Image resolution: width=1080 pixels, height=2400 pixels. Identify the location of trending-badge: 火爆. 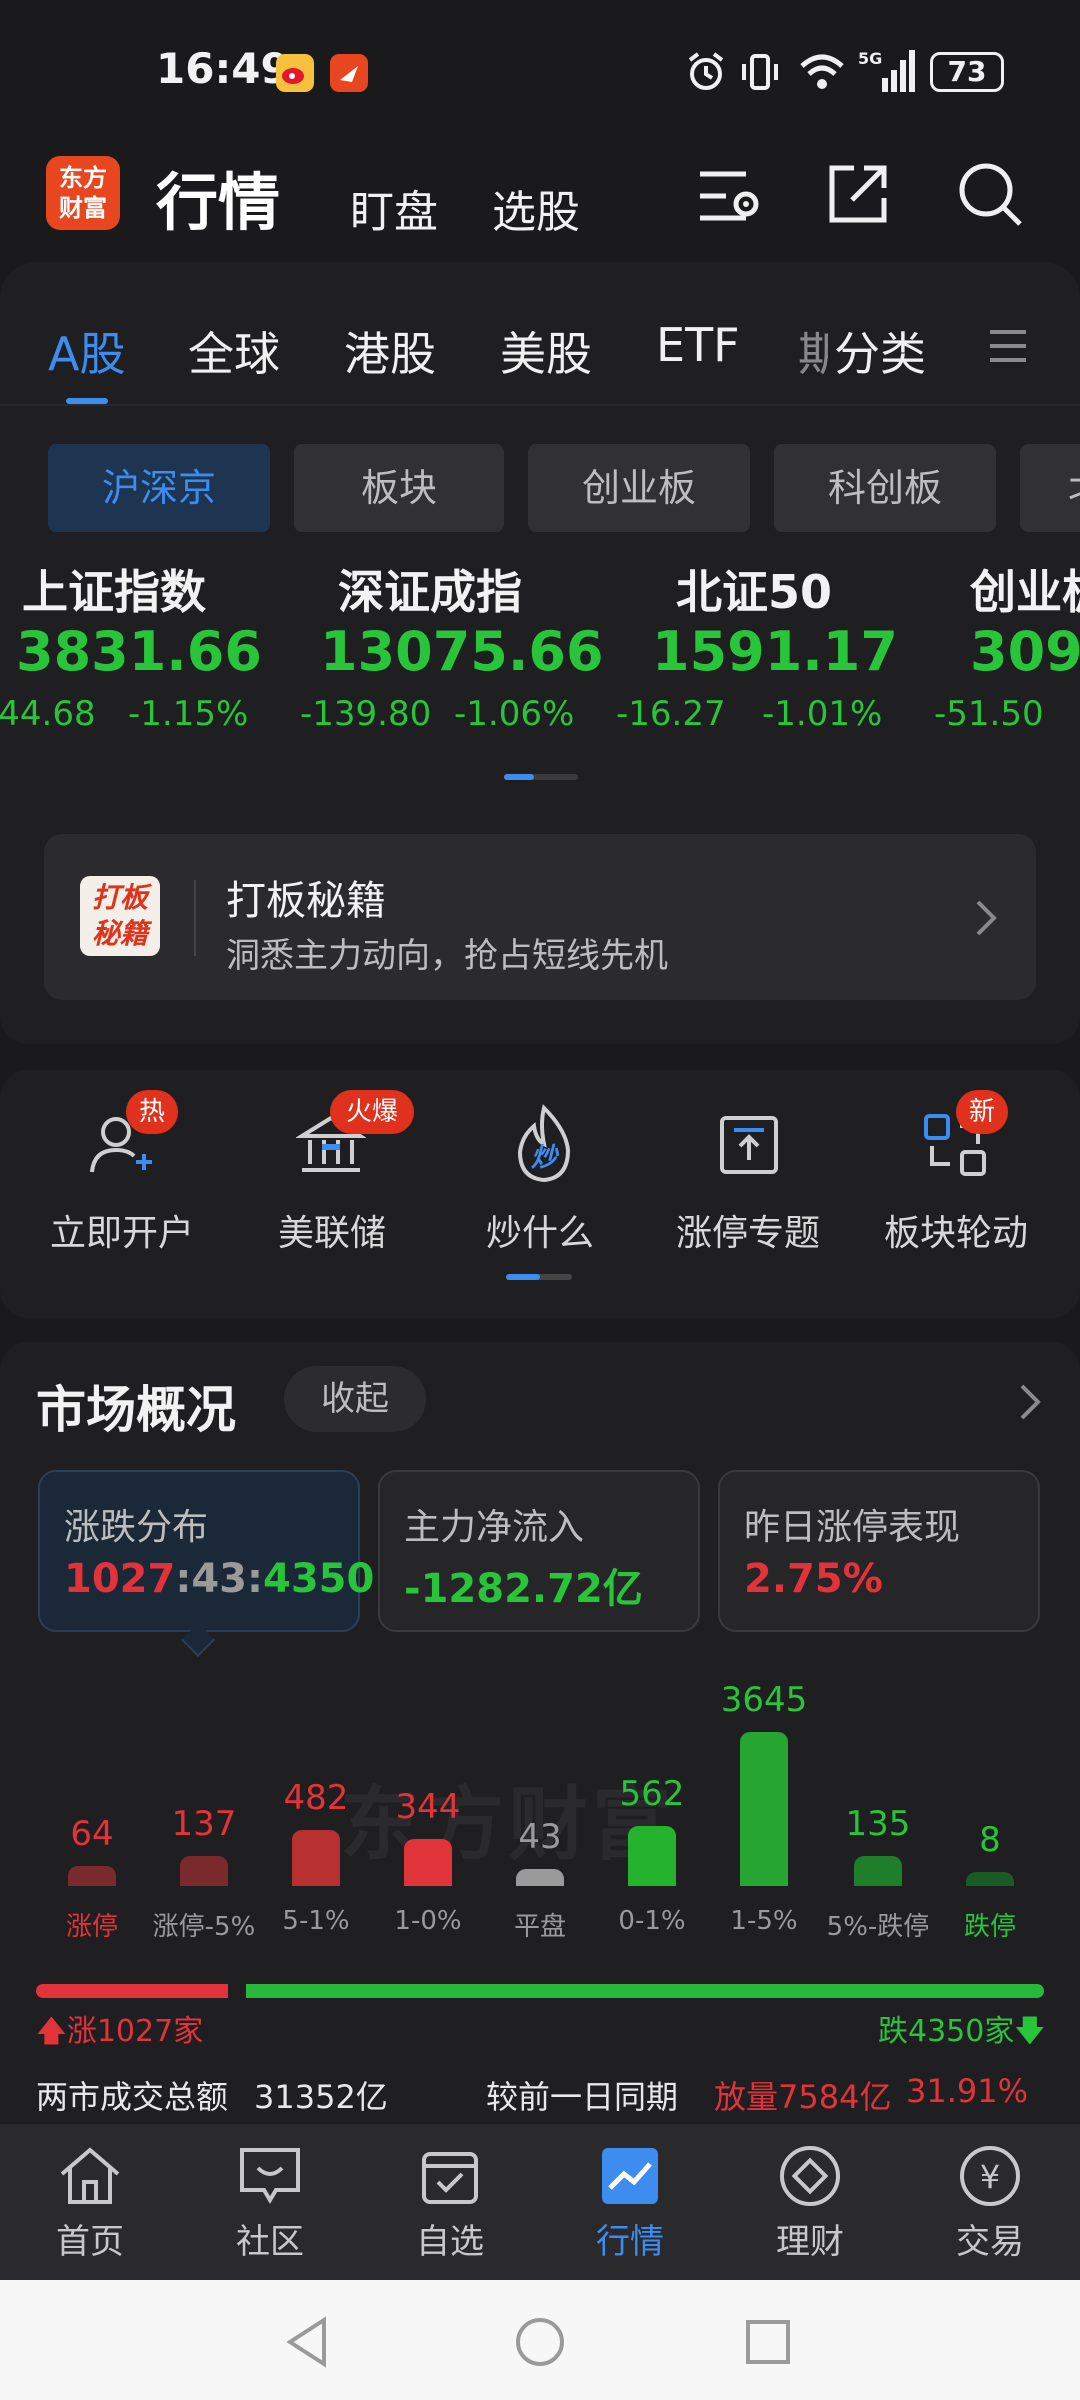
(372, 1112).